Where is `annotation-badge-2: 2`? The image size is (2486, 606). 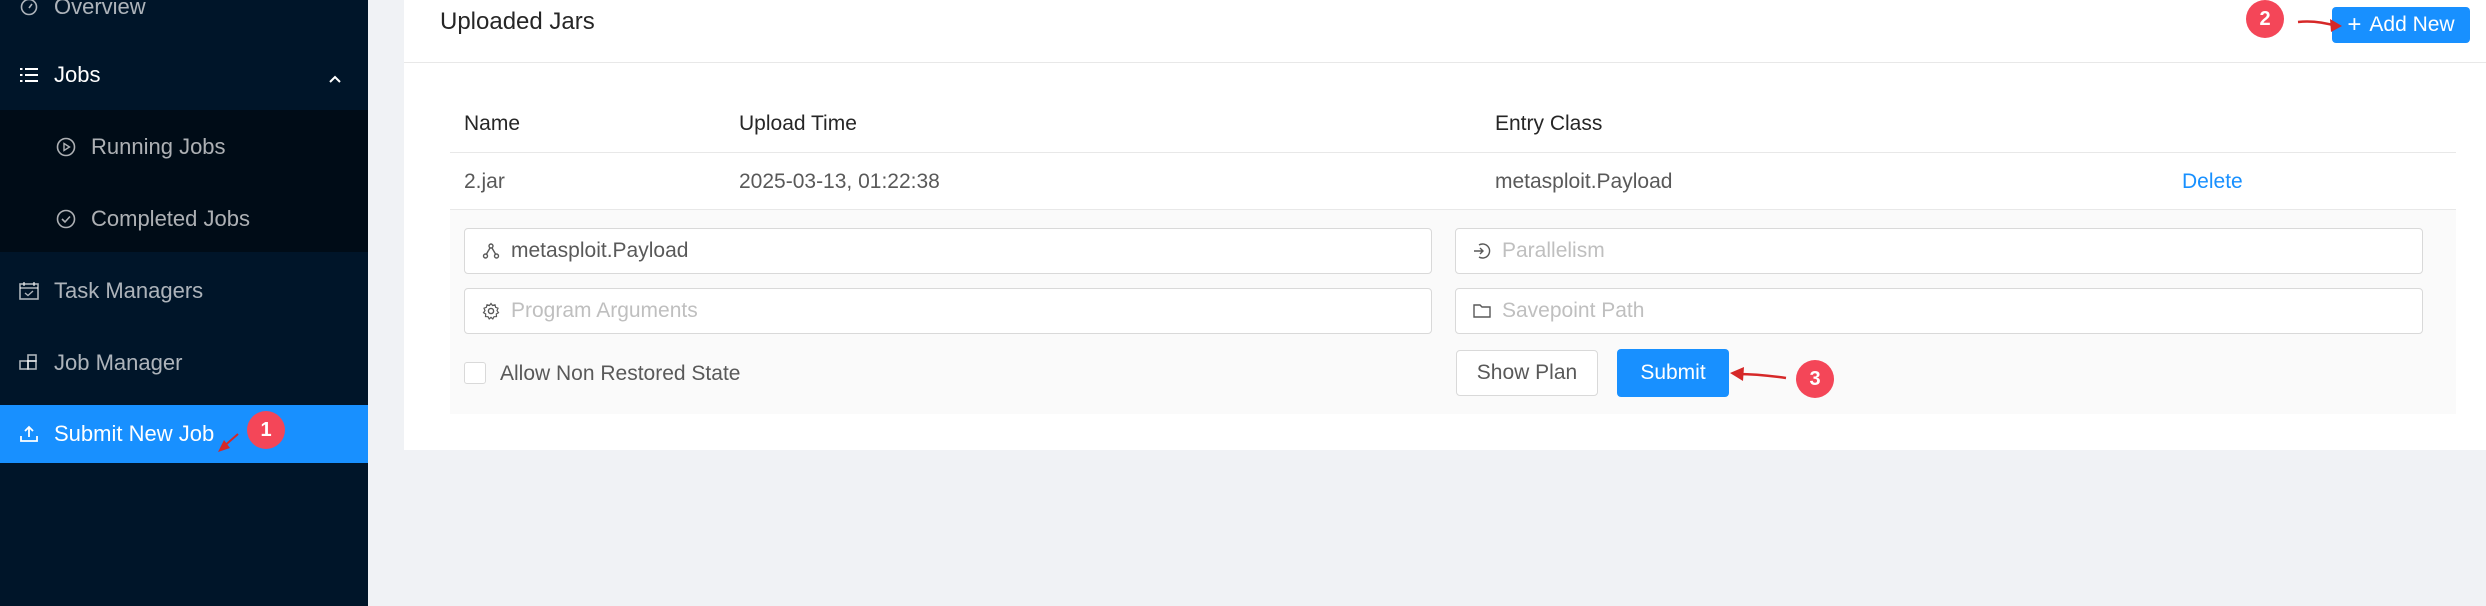
annotation-badge-2: 2 is located at coordinates (2265, 19).